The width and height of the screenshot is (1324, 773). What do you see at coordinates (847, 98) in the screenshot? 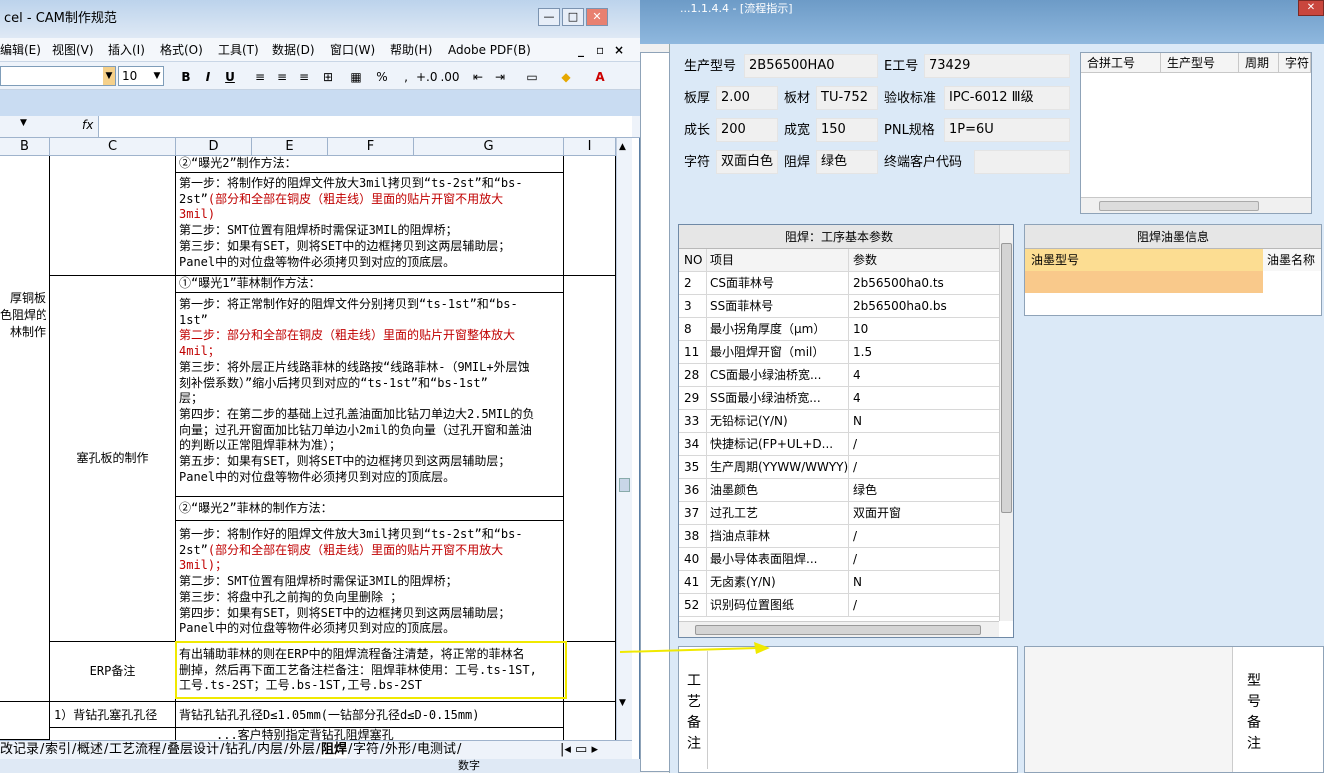
I see `material-field: TU-752` at bounding box center [847, 98].